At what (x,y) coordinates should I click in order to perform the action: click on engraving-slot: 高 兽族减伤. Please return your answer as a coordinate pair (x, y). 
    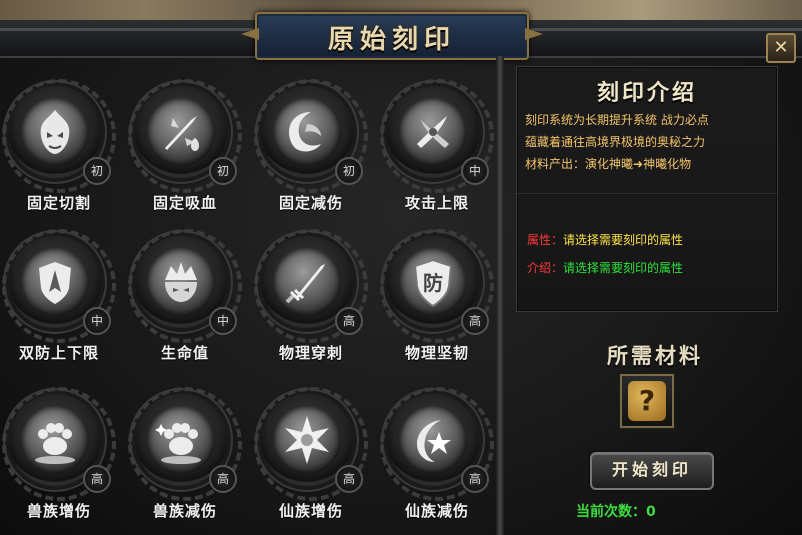
    Looking at the image, I should click on (188, 455).